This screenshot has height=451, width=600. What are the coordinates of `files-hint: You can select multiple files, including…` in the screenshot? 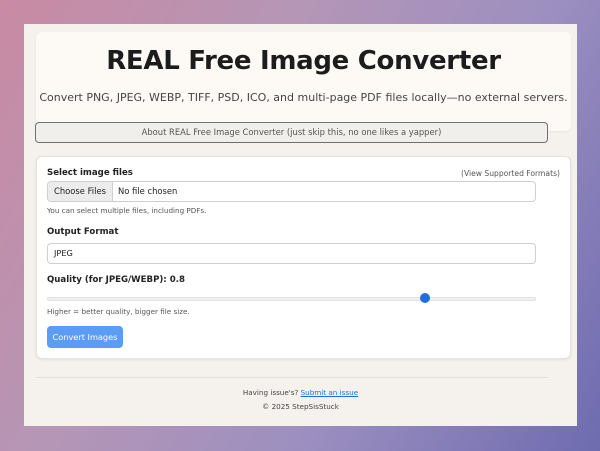 It's located at (127, 210).